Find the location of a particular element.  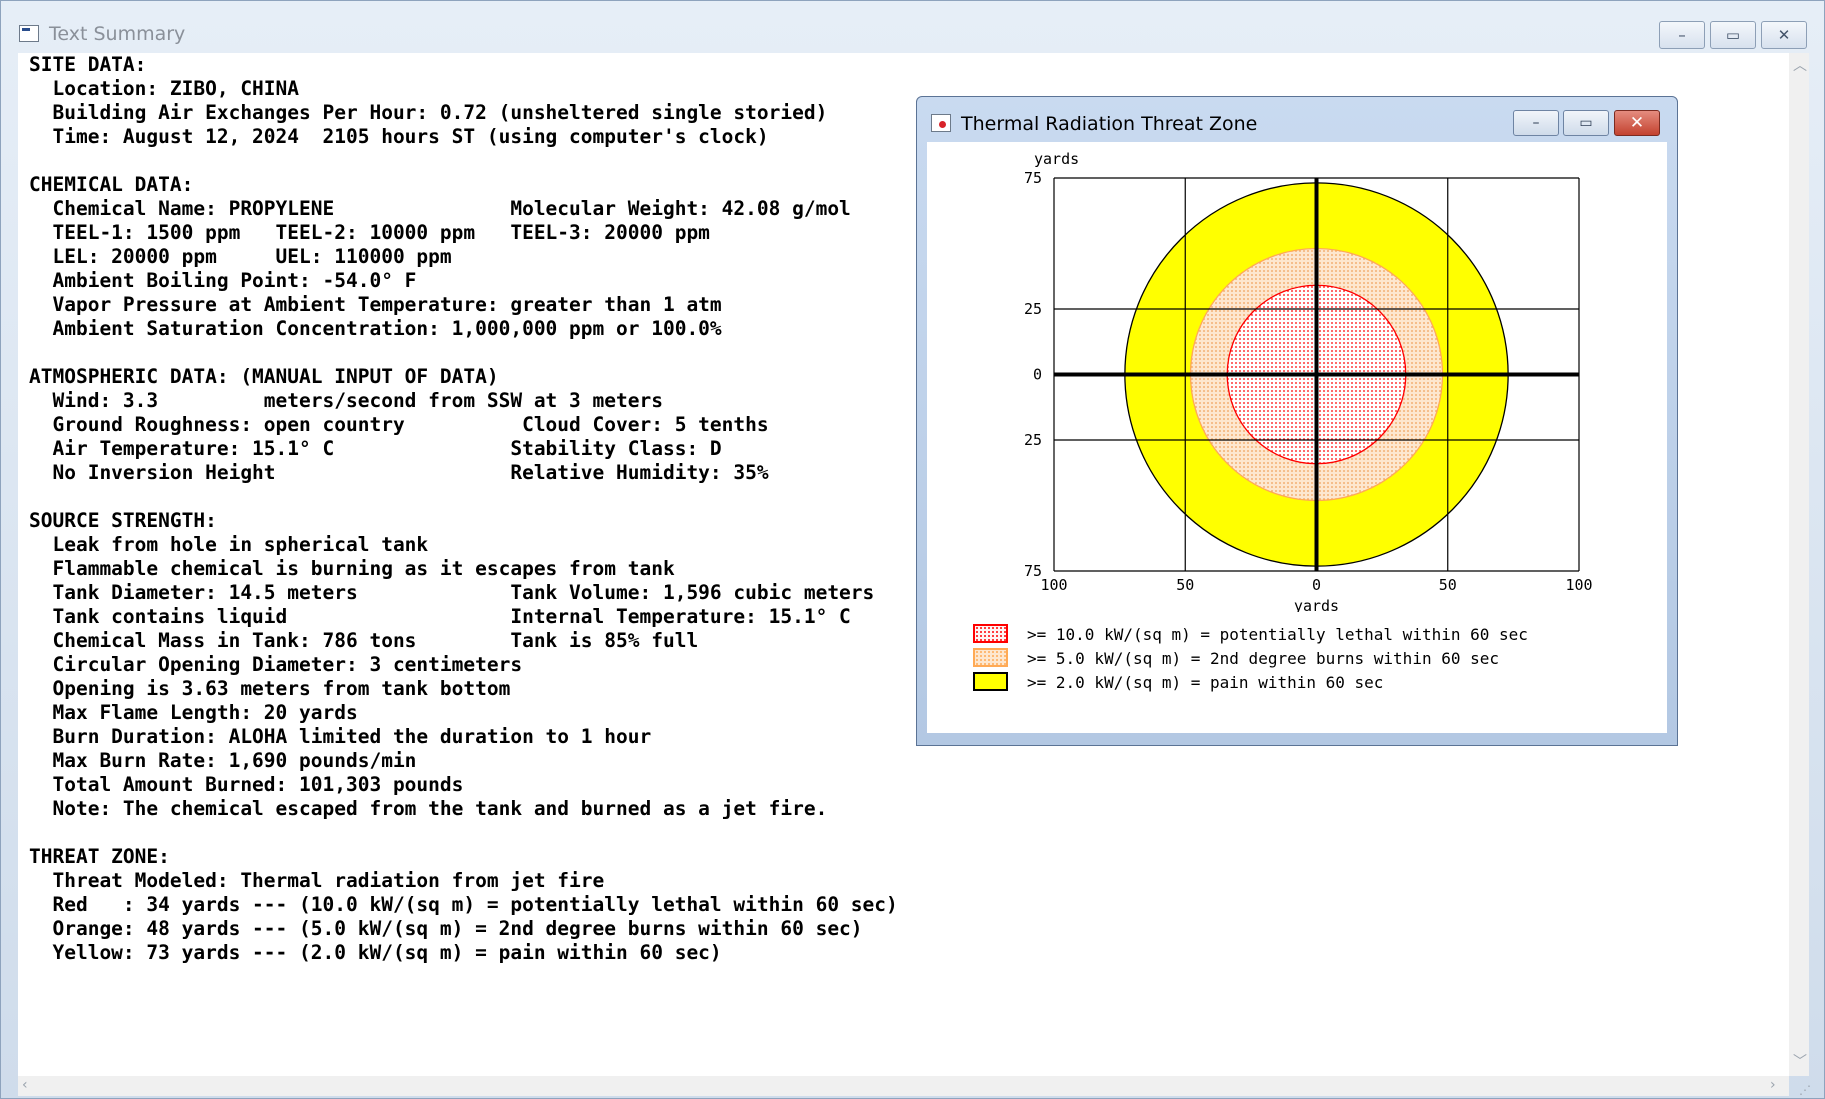

threat-maximize-button: ▭ is located at coordinates (1586, 123).